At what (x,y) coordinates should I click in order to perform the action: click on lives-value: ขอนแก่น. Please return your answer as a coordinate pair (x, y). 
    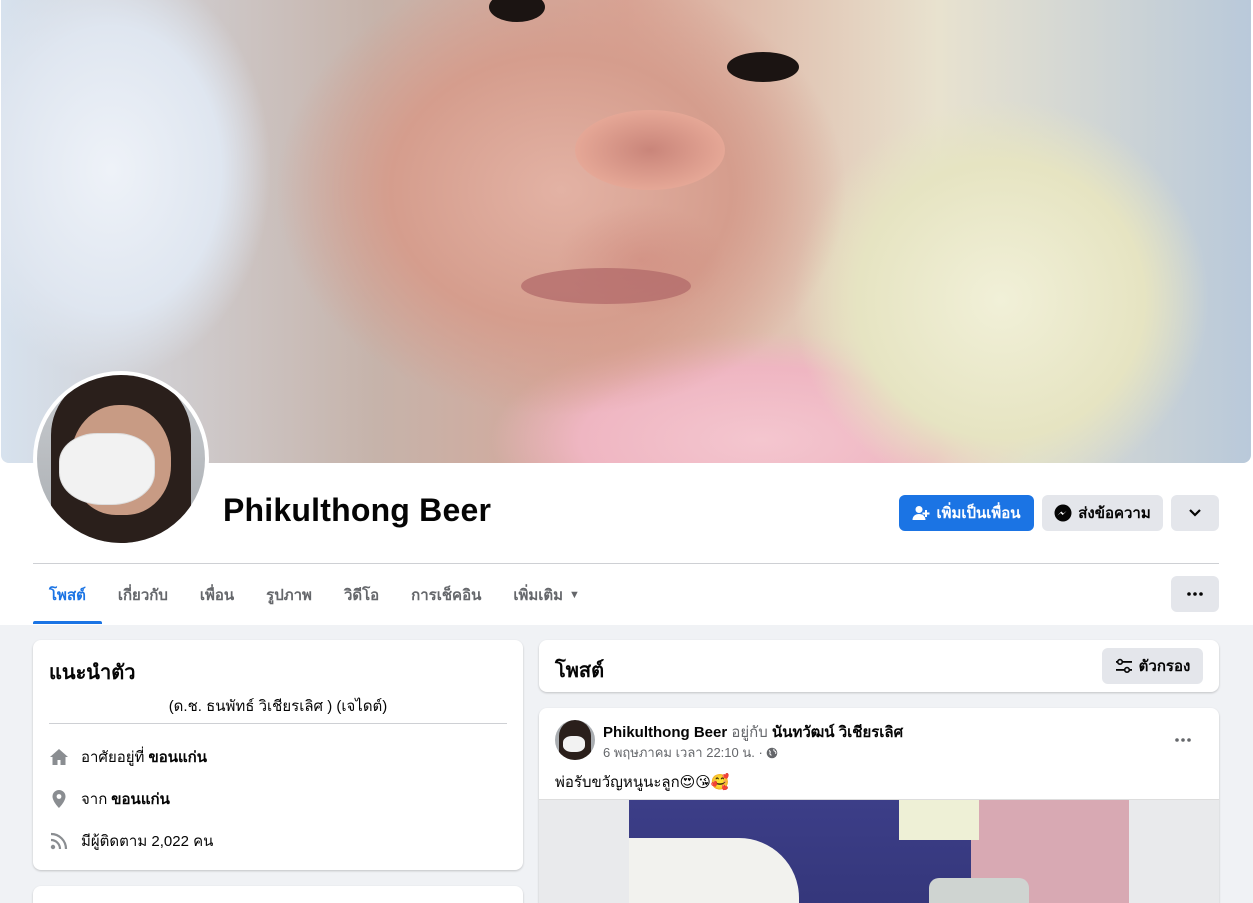
    Looking at the image, I should click on (177, 757).